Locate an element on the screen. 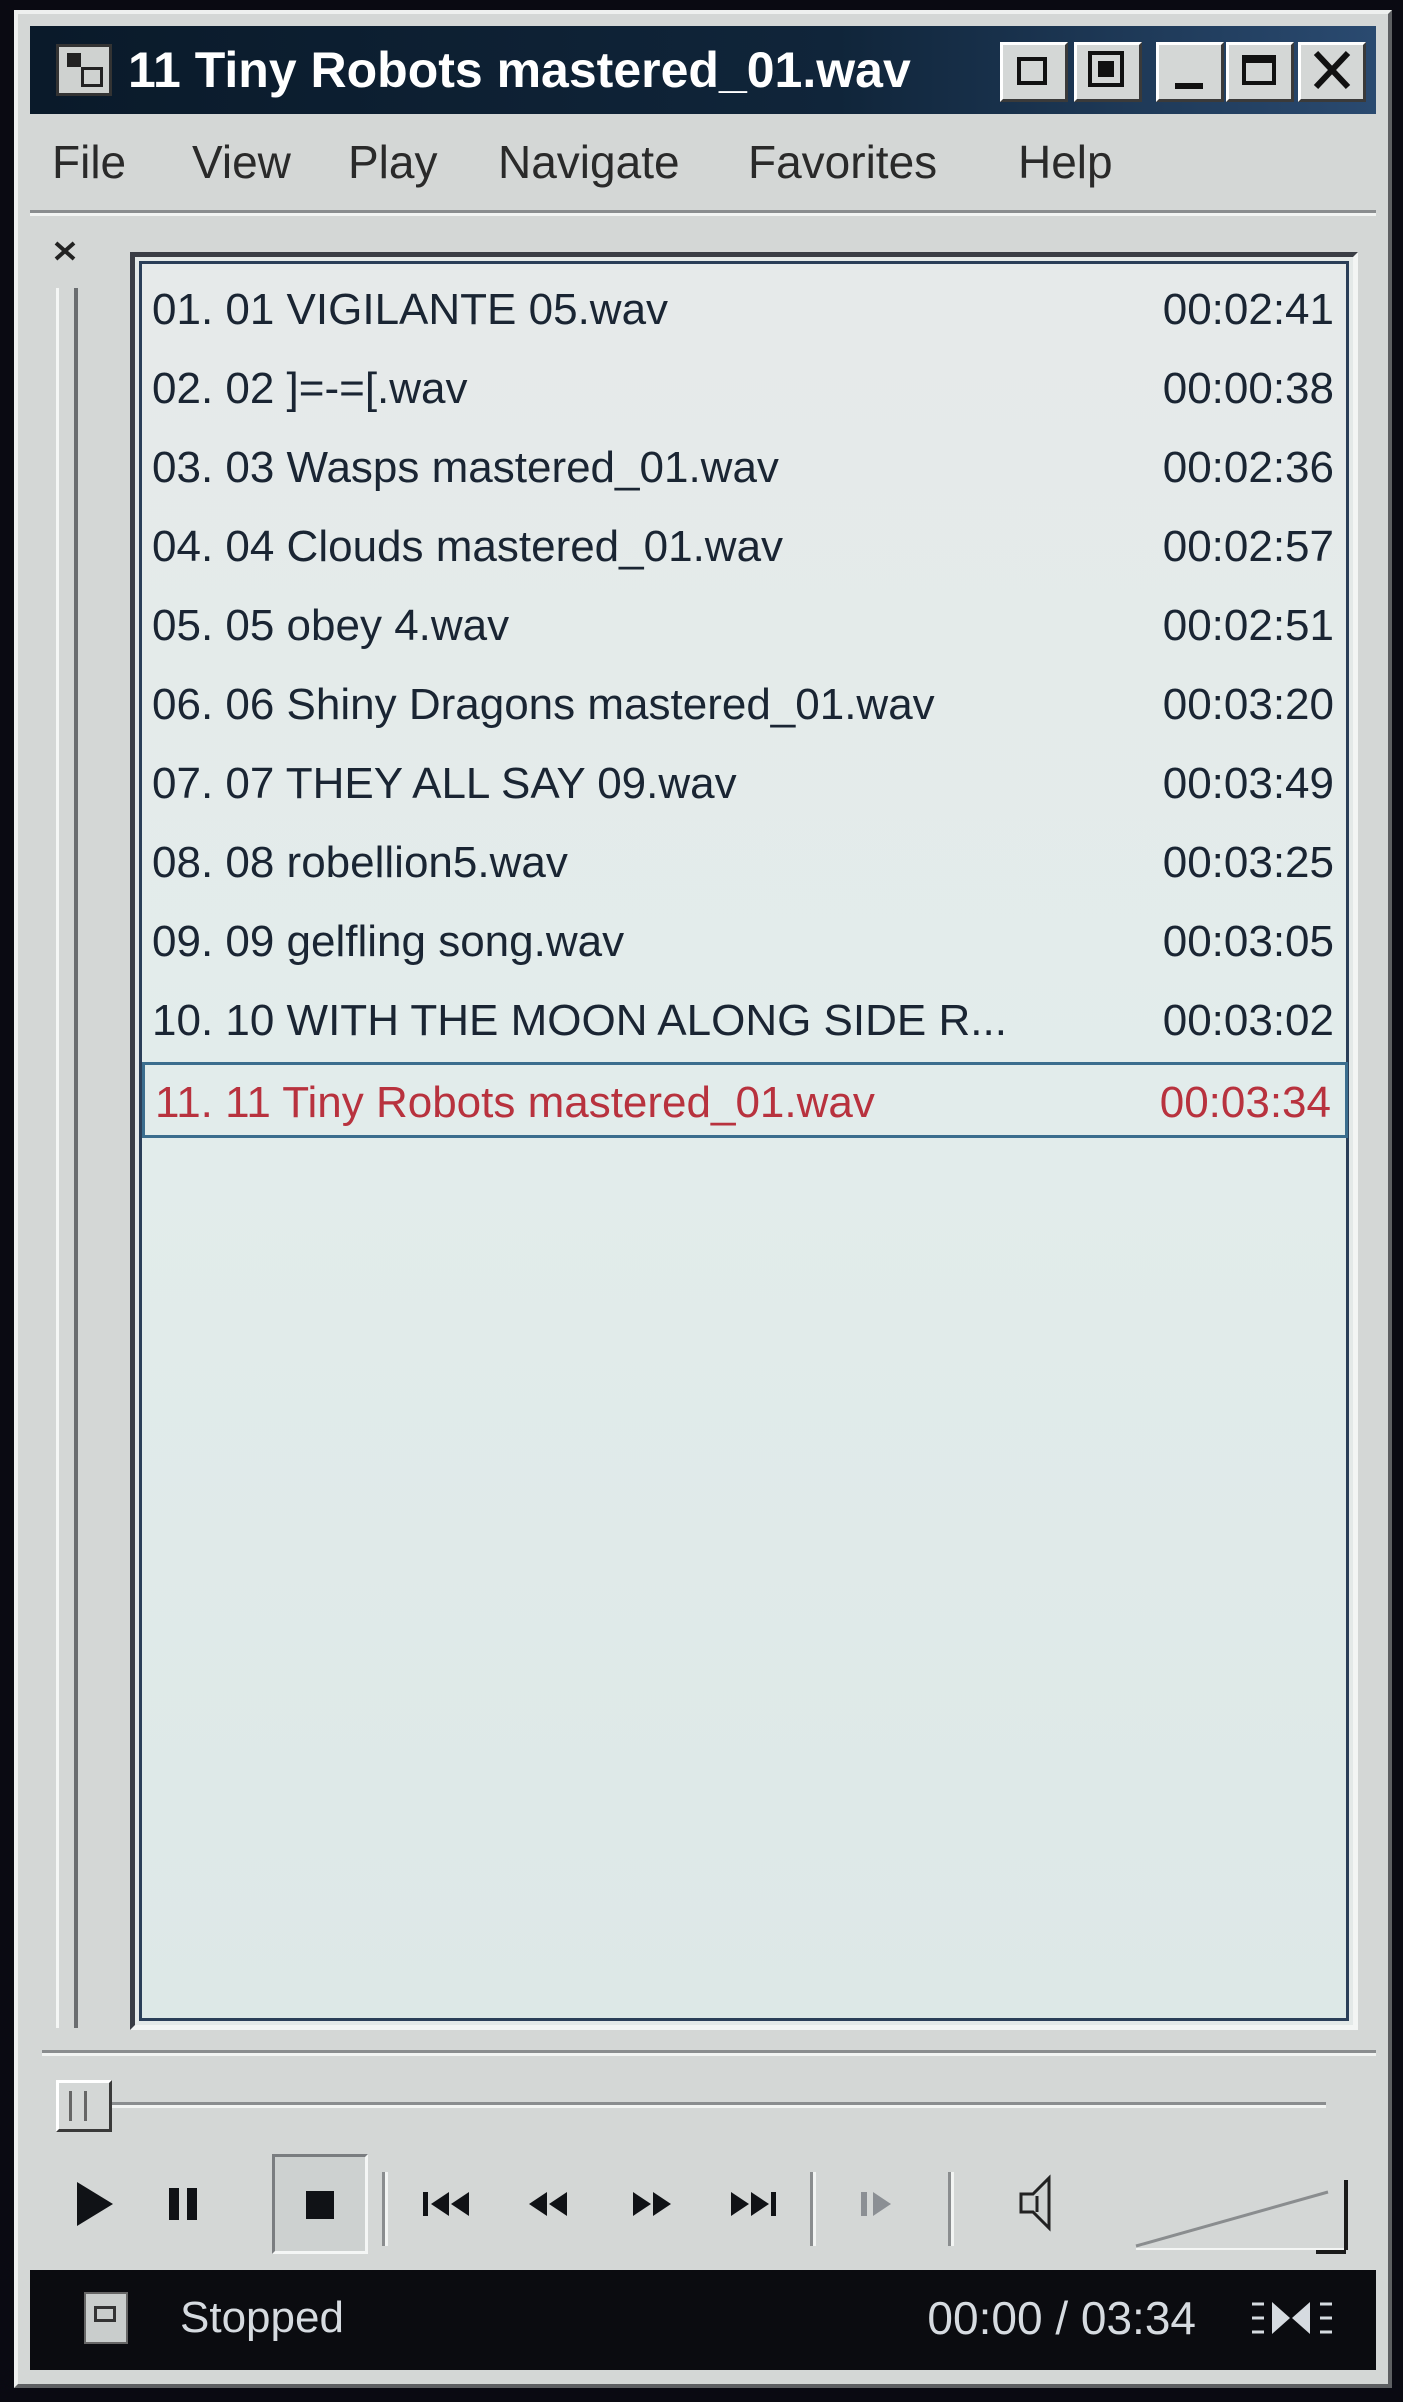  pane-splitter is located at coordinates (67, 1158).